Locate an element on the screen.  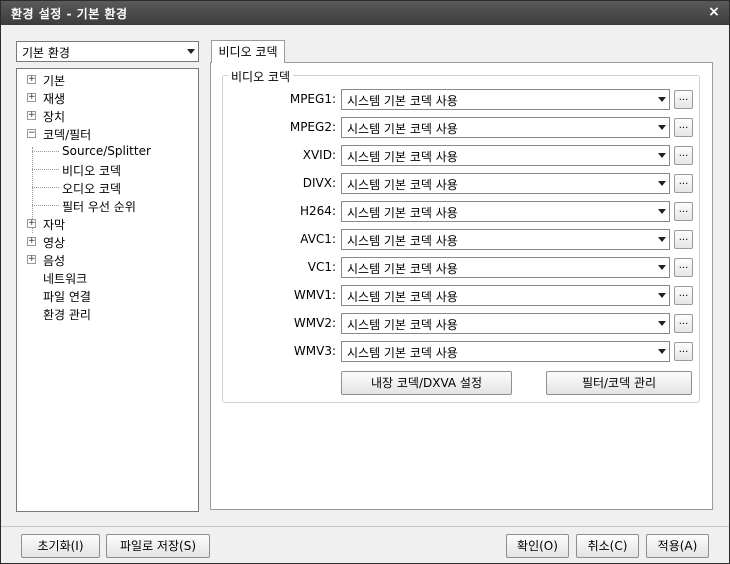
tree-item-label: 네트워크 is located at coordinates (65, 279).